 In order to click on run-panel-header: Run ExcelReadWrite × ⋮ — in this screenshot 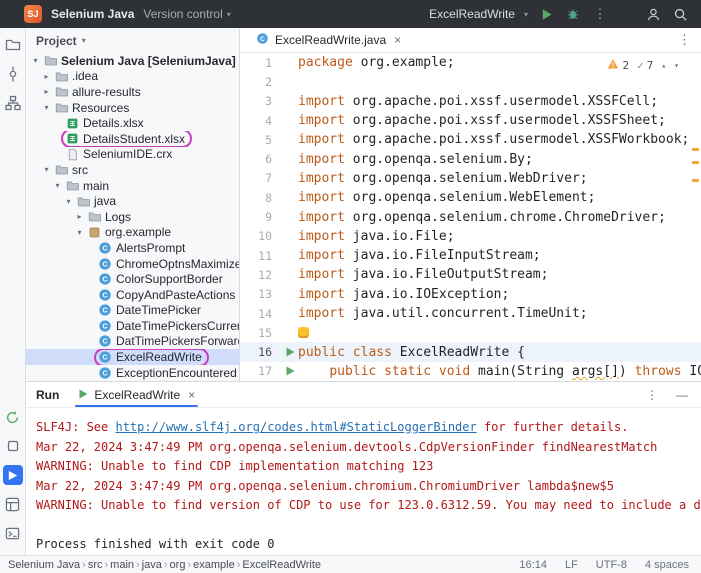, I will do `click(363, 395)`.